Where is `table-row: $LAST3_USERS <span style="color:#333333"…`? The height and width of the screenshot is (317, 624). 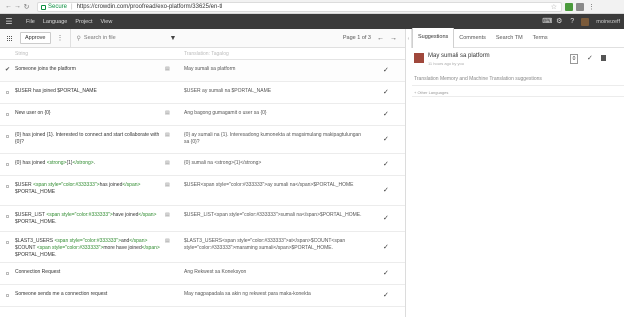
table-row: $LAST3_USERS <span style="color:#333333"… is located at coordinates (202, 247).